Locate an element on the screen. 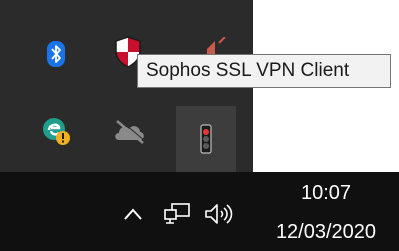 The height and width of the screenshot is (251, 399). clock-date: 12/03/2020 is located at coordinates (326, 232).